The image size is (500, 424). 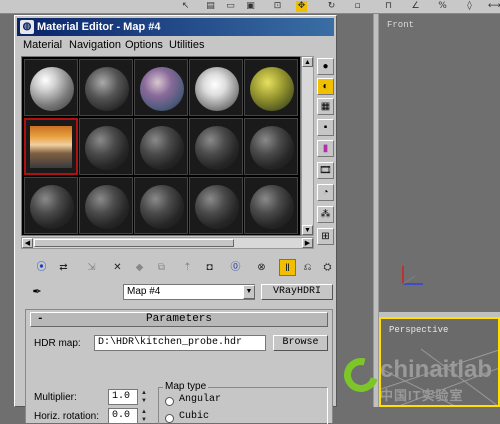 What do you see at coordinates (325, 127) in the screenshot?
I see `uv-tiling-icon: ▪` at bounding box center [325, 127].